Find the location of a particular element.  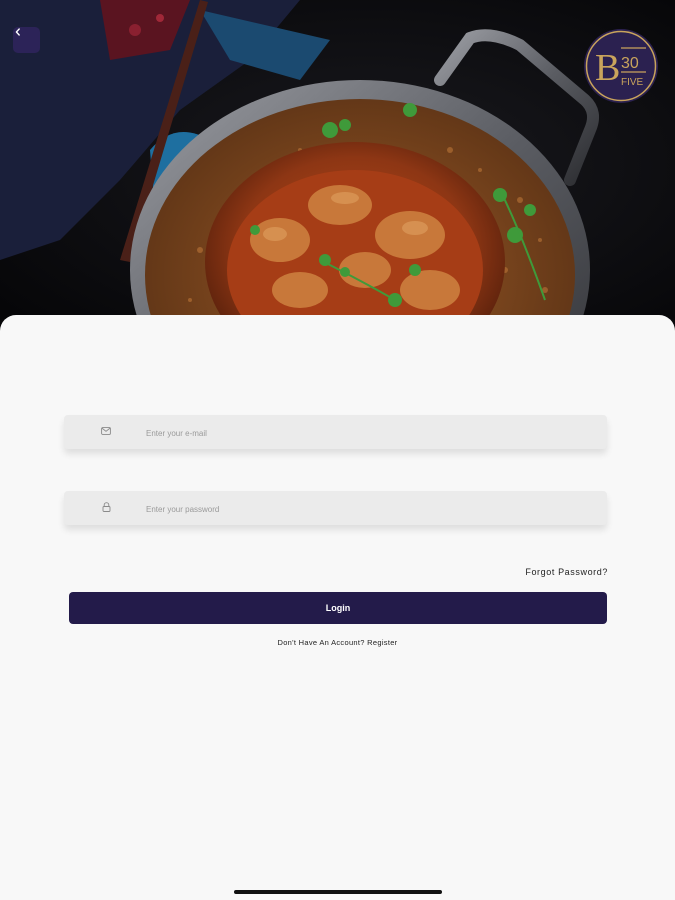

forgot-password-link: Forgot Password? is located at coordinates (544, 572).